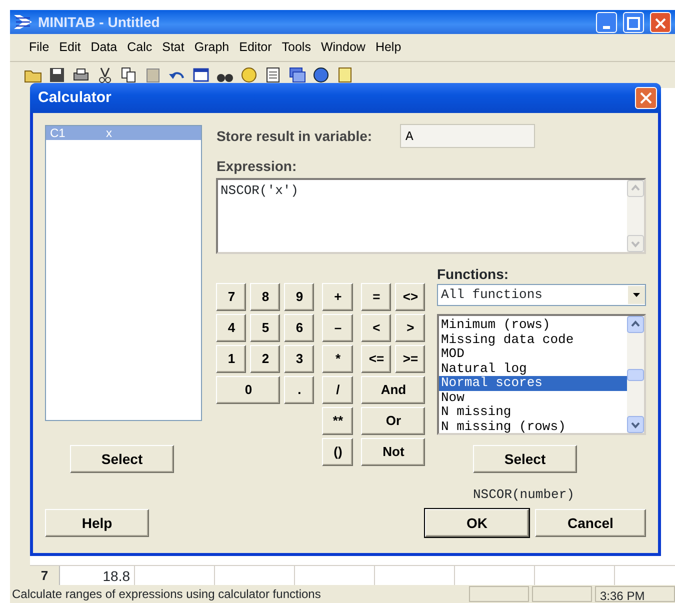 This screenshot has width=675, height=603. Describe the element at coordinates (297, 75) in the screenshot. I see `stacked-windows-icon` at that location.